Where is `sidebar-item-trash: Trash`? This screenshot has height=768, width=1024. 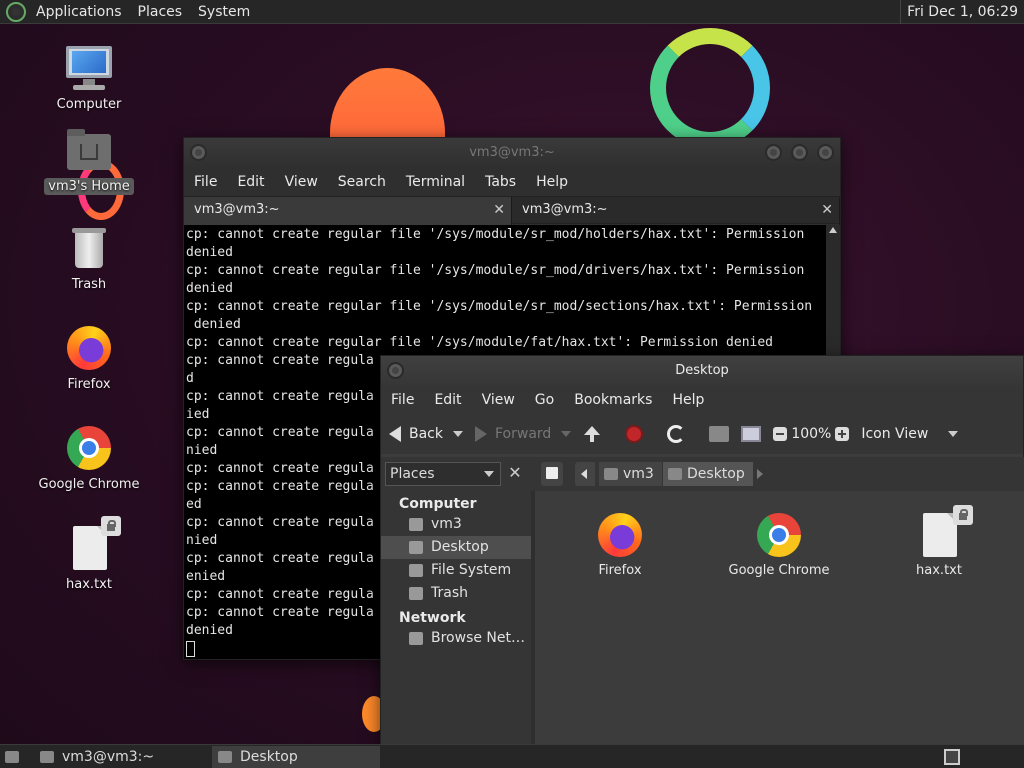
sidebar-item-trash: Trash is located at coordinates (456, 593).